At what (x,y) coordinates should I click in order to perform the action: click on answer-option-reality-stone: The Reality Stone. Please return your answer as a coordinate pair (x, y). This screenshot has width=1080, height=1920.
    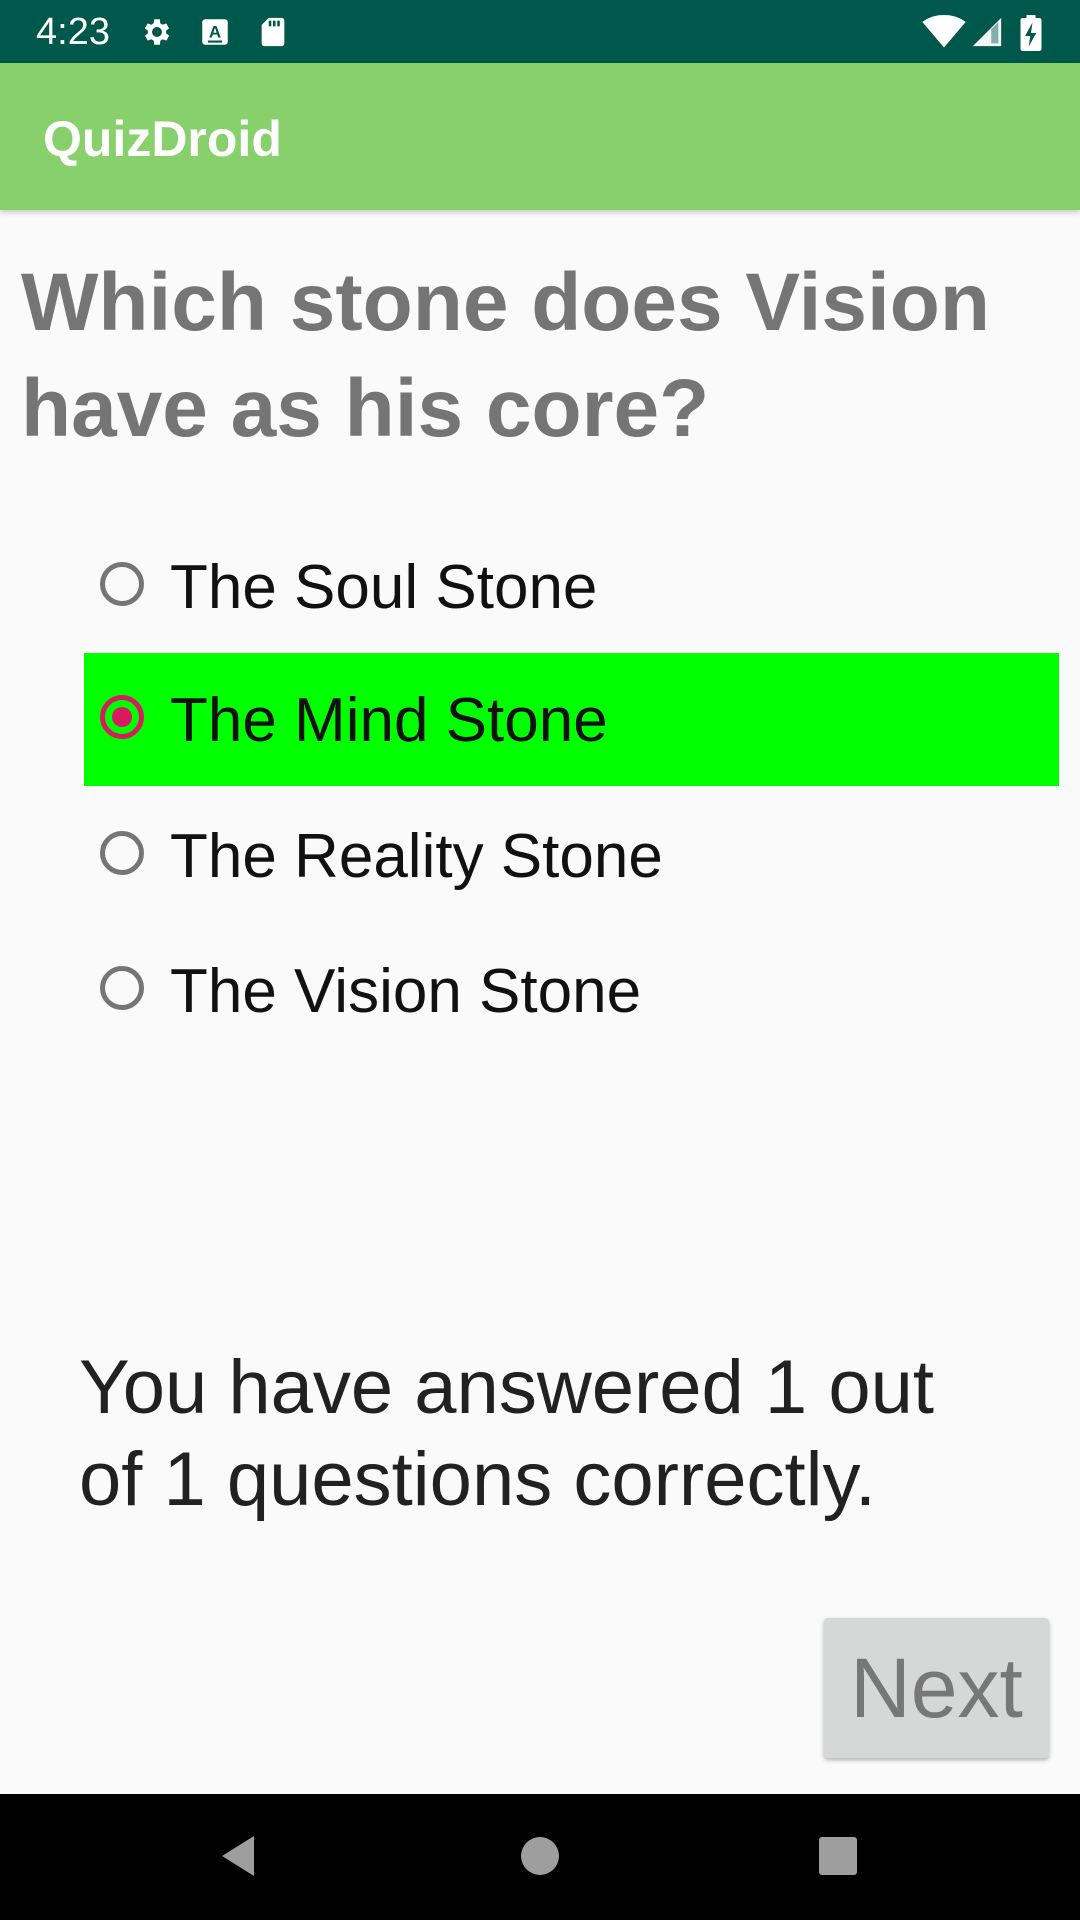
    Looking at the image, I should click on (571, 855).